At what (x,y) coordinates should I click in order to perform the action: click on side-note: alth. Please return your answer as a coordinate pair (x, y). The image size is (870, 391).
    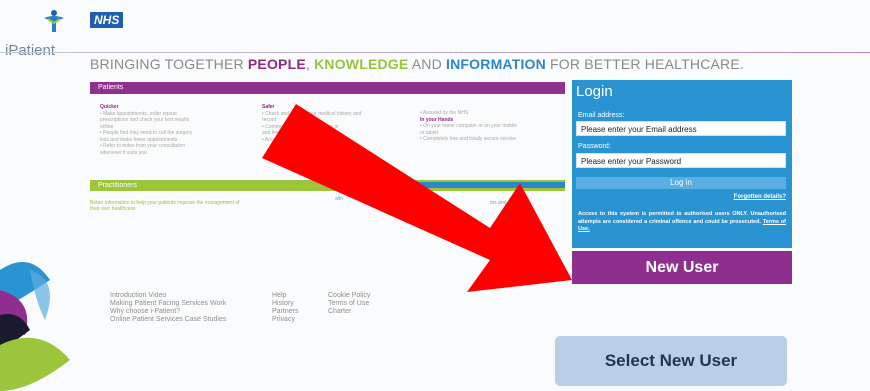
    Looking at the image, I should click on (339, 199).